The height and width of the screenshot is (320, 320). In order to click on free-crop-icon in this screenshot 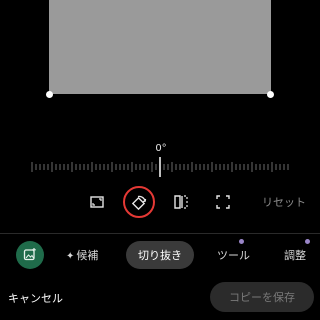, I will do `click(223, 202)`.